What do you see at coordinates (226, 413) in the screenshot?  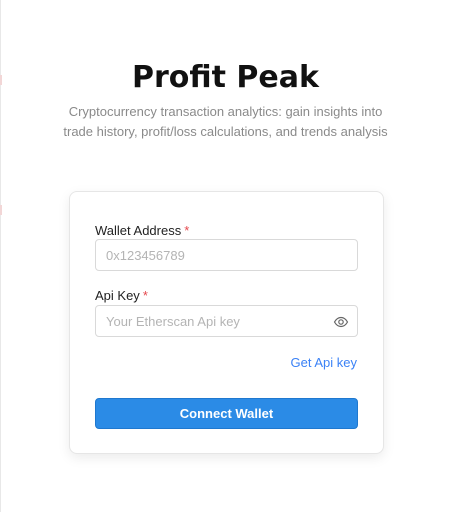 I see `connect-wallet-button: Connect Wallet` at bounding box center [226, 413].